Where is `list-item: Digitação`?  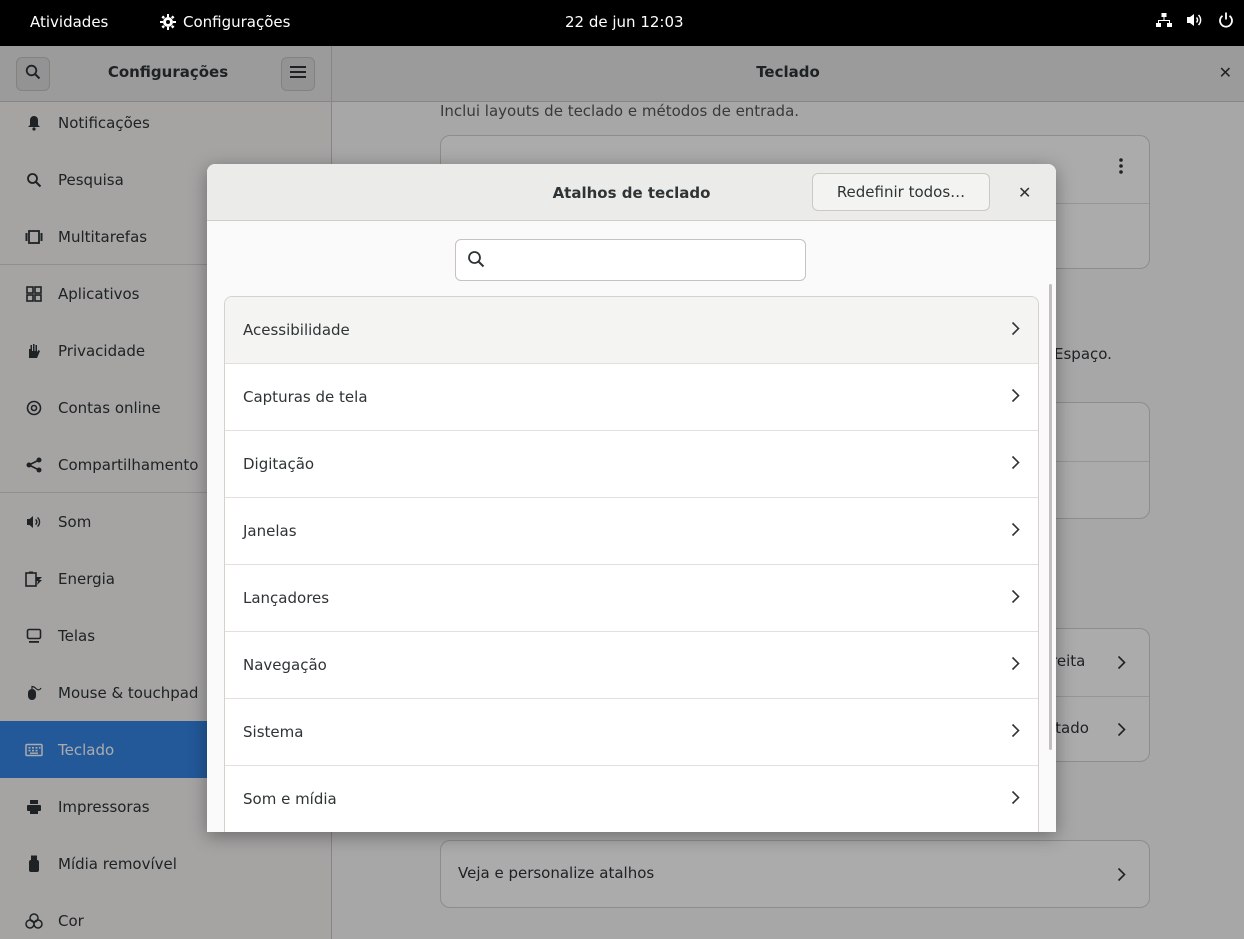
list-item: Digitação is located at coordinates (631, 464).